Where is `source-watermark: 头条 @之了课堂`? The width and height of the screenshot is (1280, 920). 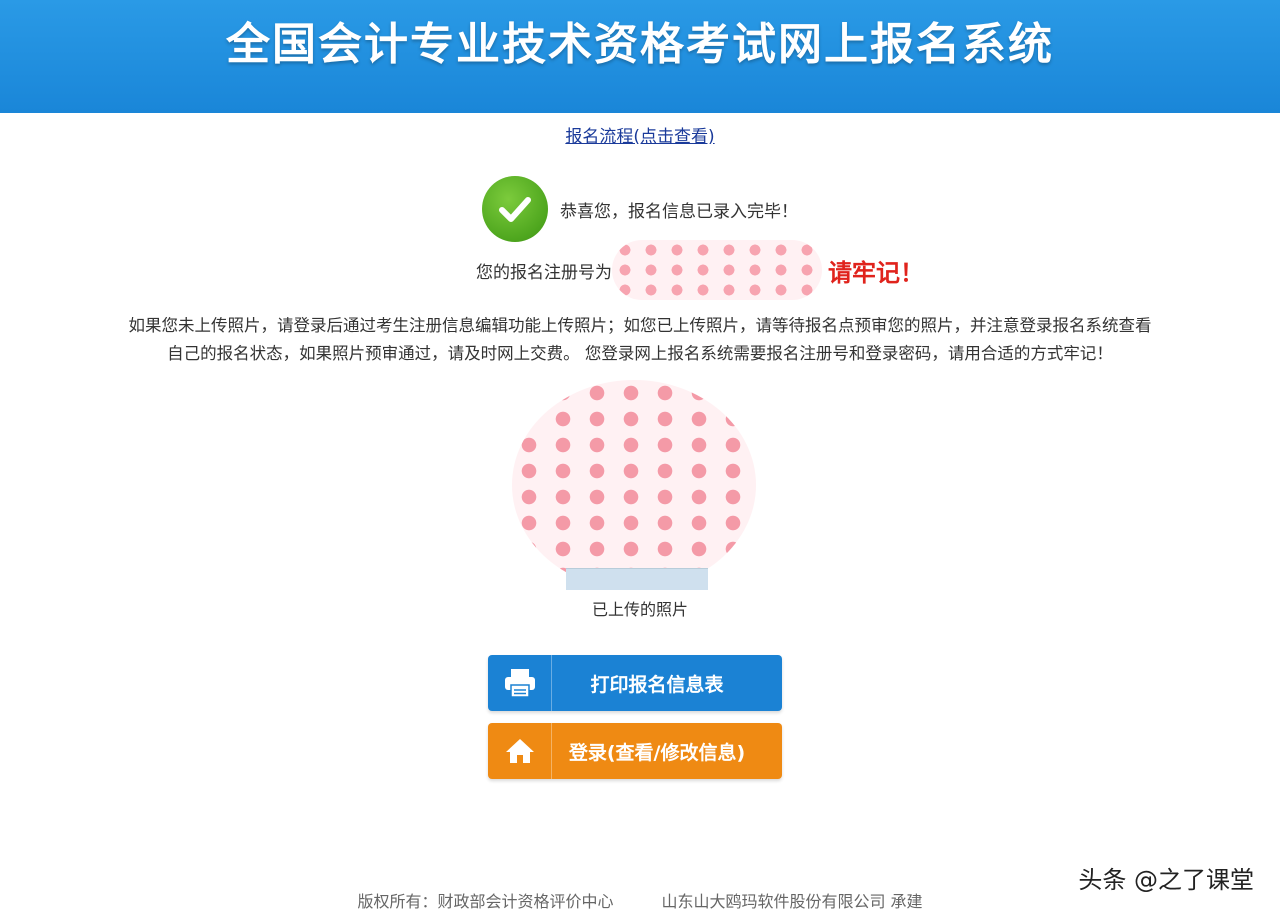
source-watermark: 头条 @之了课堂 is located at coordinates (1166, 880).